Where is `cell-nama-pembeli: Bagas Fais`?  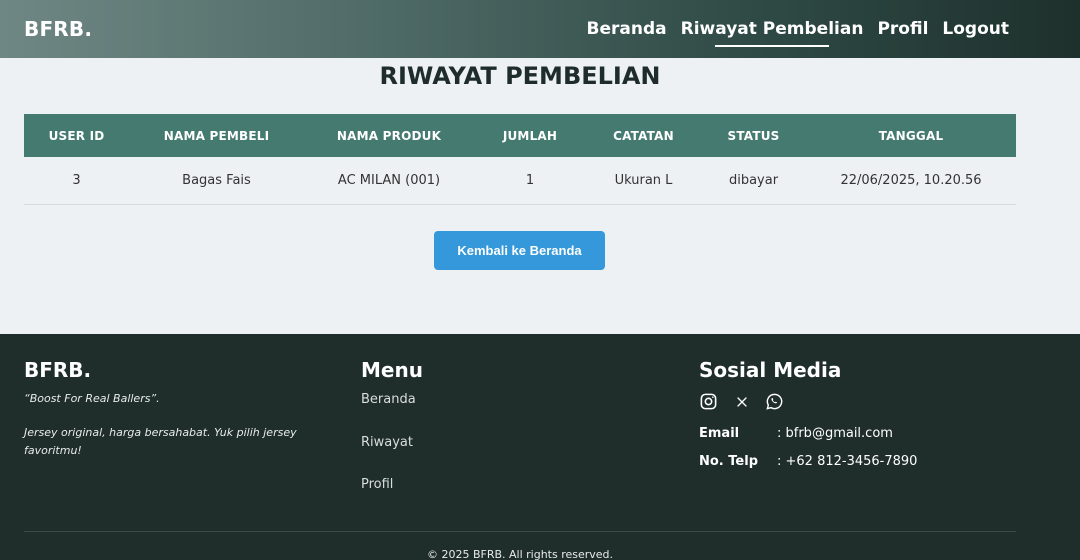
cell-nama-pembeli: Bagas Fais is located at coordinates (216, 180).